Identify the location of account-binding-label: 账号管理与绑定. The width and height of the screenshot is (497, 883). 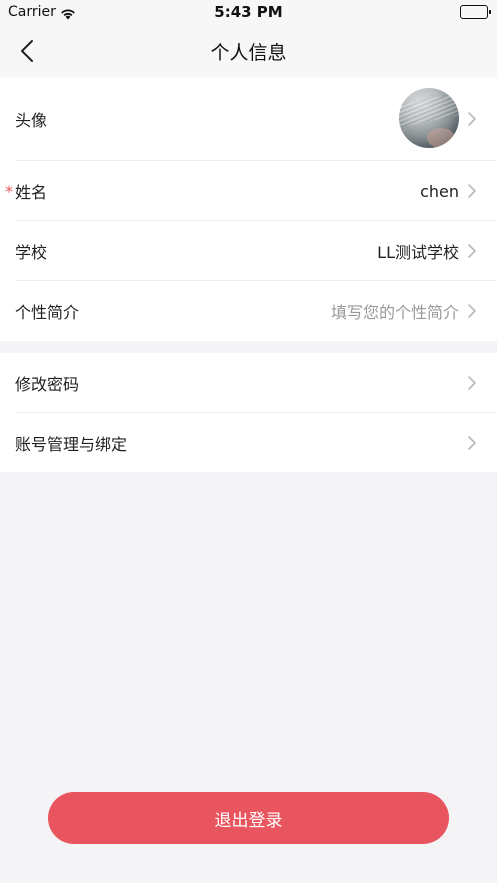
(71, 444).